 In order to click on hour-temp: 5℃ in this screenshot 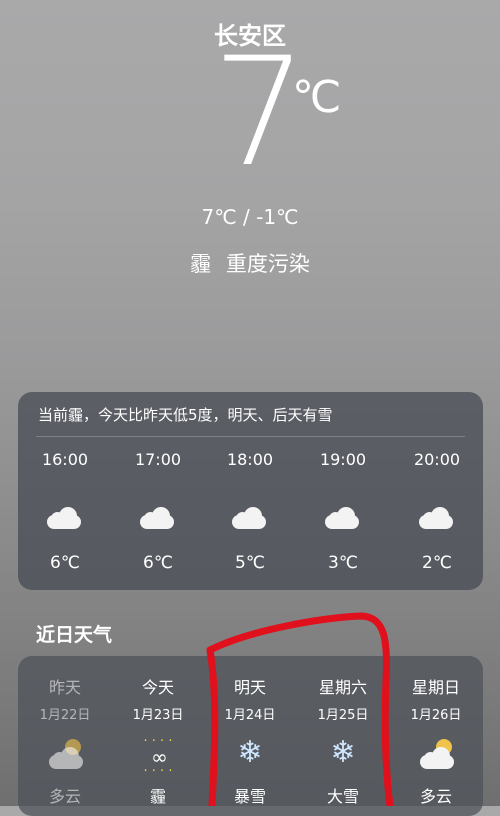, I will do `click(250, 563)`.